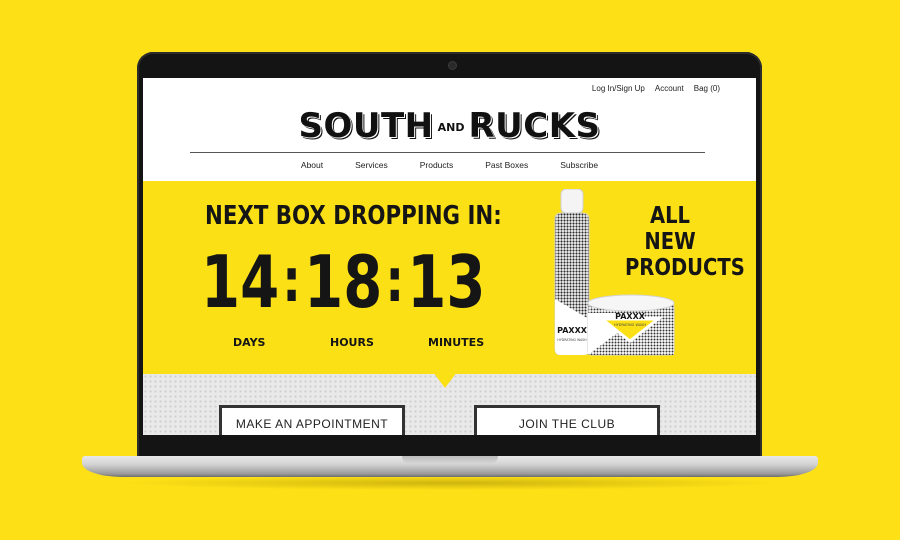 Image resolution: width=900 pixels, height=540 pixels. I want to click on make-appointment-button: MAKE AN APPOINTMENT, so click(312, 420).